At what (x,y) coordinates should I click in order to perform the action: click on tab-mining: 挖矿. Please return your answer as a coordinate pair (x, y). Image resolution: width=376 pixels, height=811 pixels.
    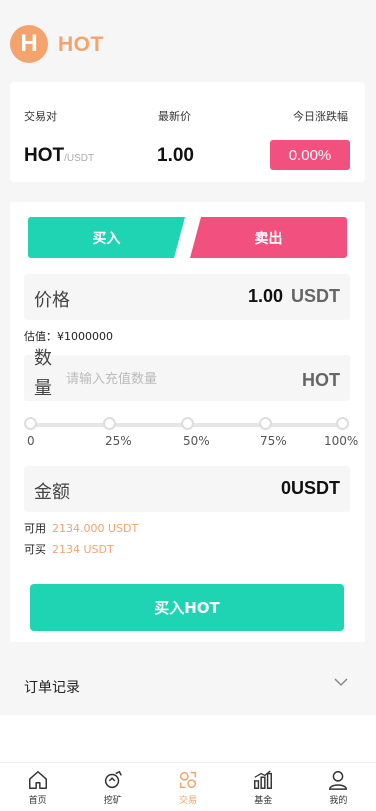
    Looking at the image, I should click on (112, 787).